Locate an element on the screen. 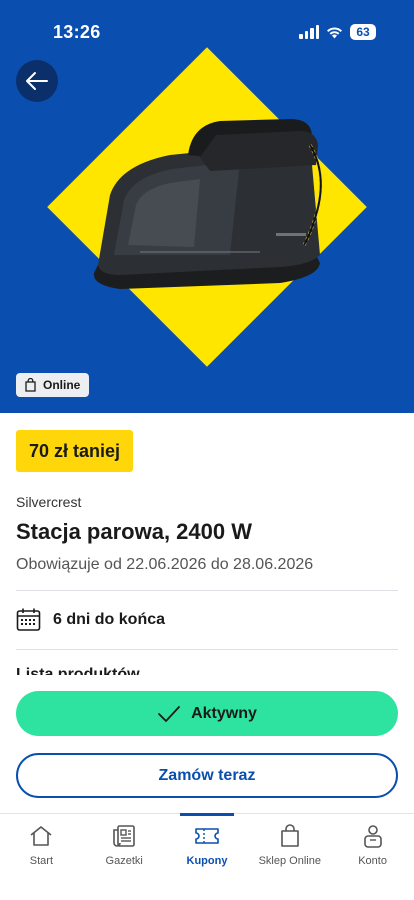 The height and width of the screenshot is (900, 414). validity-text: Obowiązuje od 22.06.2026 do 28.06.2026 is located at coordinates (165, 564).